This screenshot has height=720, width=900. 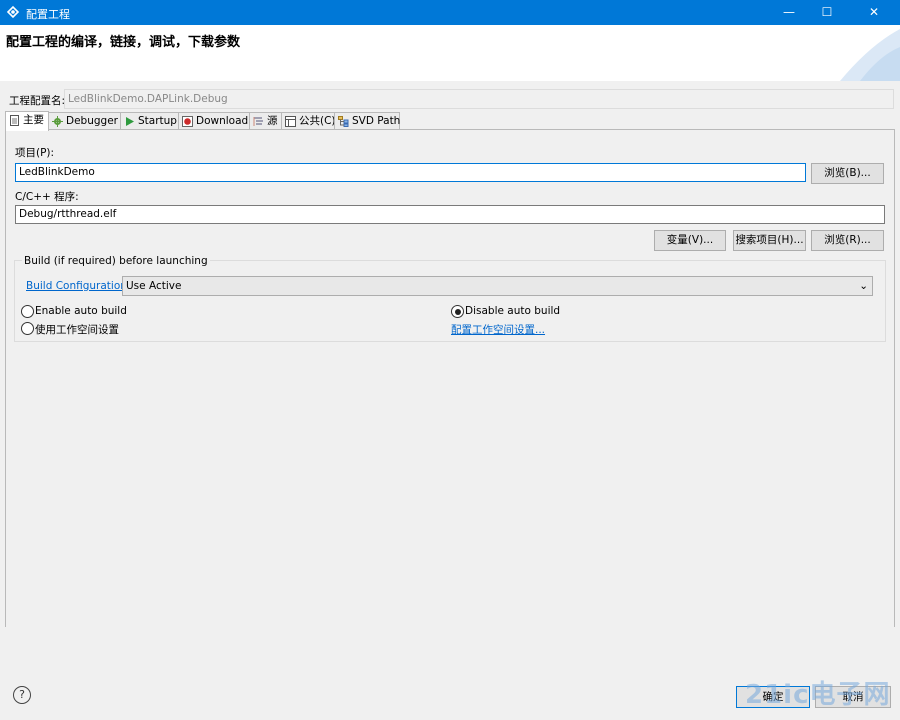 I want to click on enable-auto-build-label: Enable auto build, so click(x=81, y=311).